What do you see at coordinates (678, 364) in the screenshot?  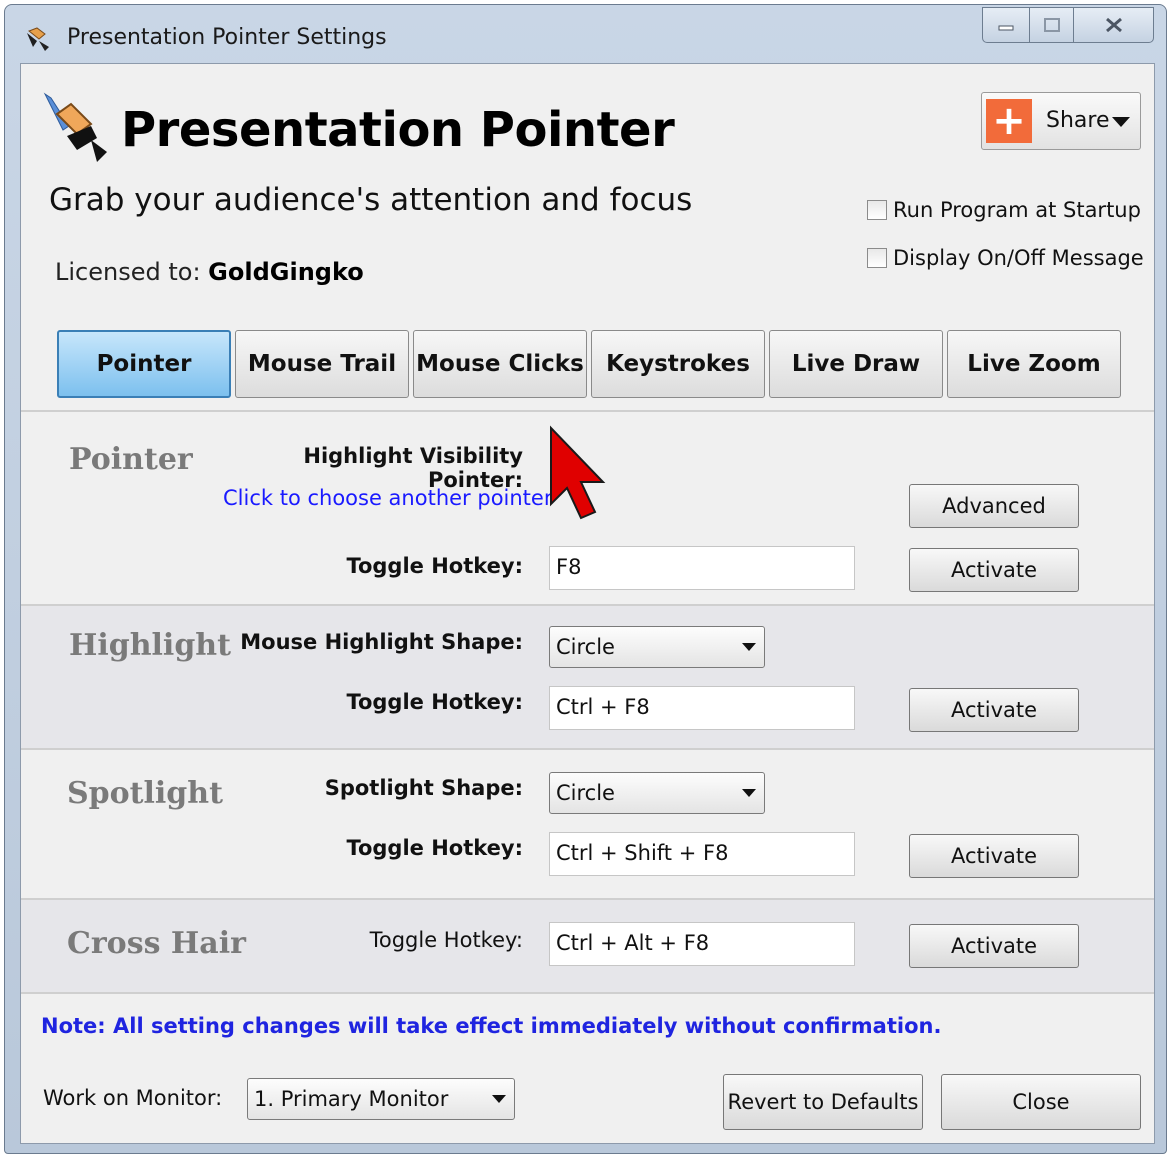 I see `tab-keystrokes: Keystrokes` at bounding box center [678, 364].